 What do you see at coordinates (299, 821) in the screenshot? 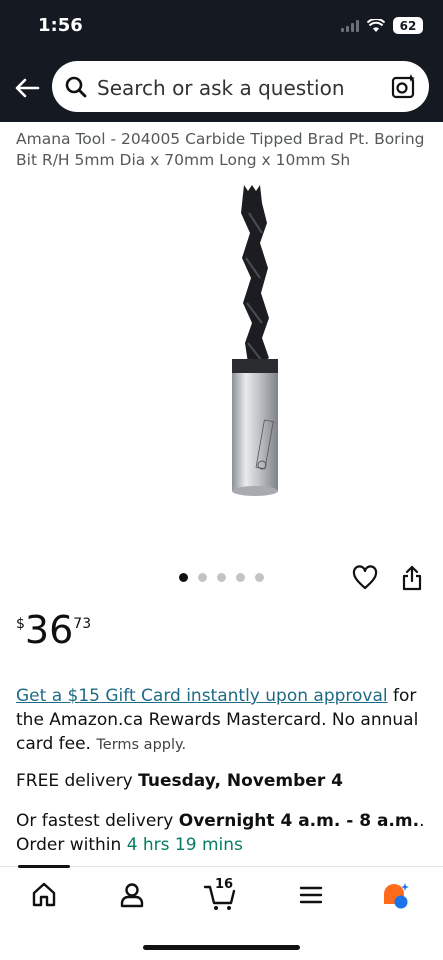
I see `fastest-window: Overnight 4 a.m. - 8 a.m.` at bounding box center [299, 821].